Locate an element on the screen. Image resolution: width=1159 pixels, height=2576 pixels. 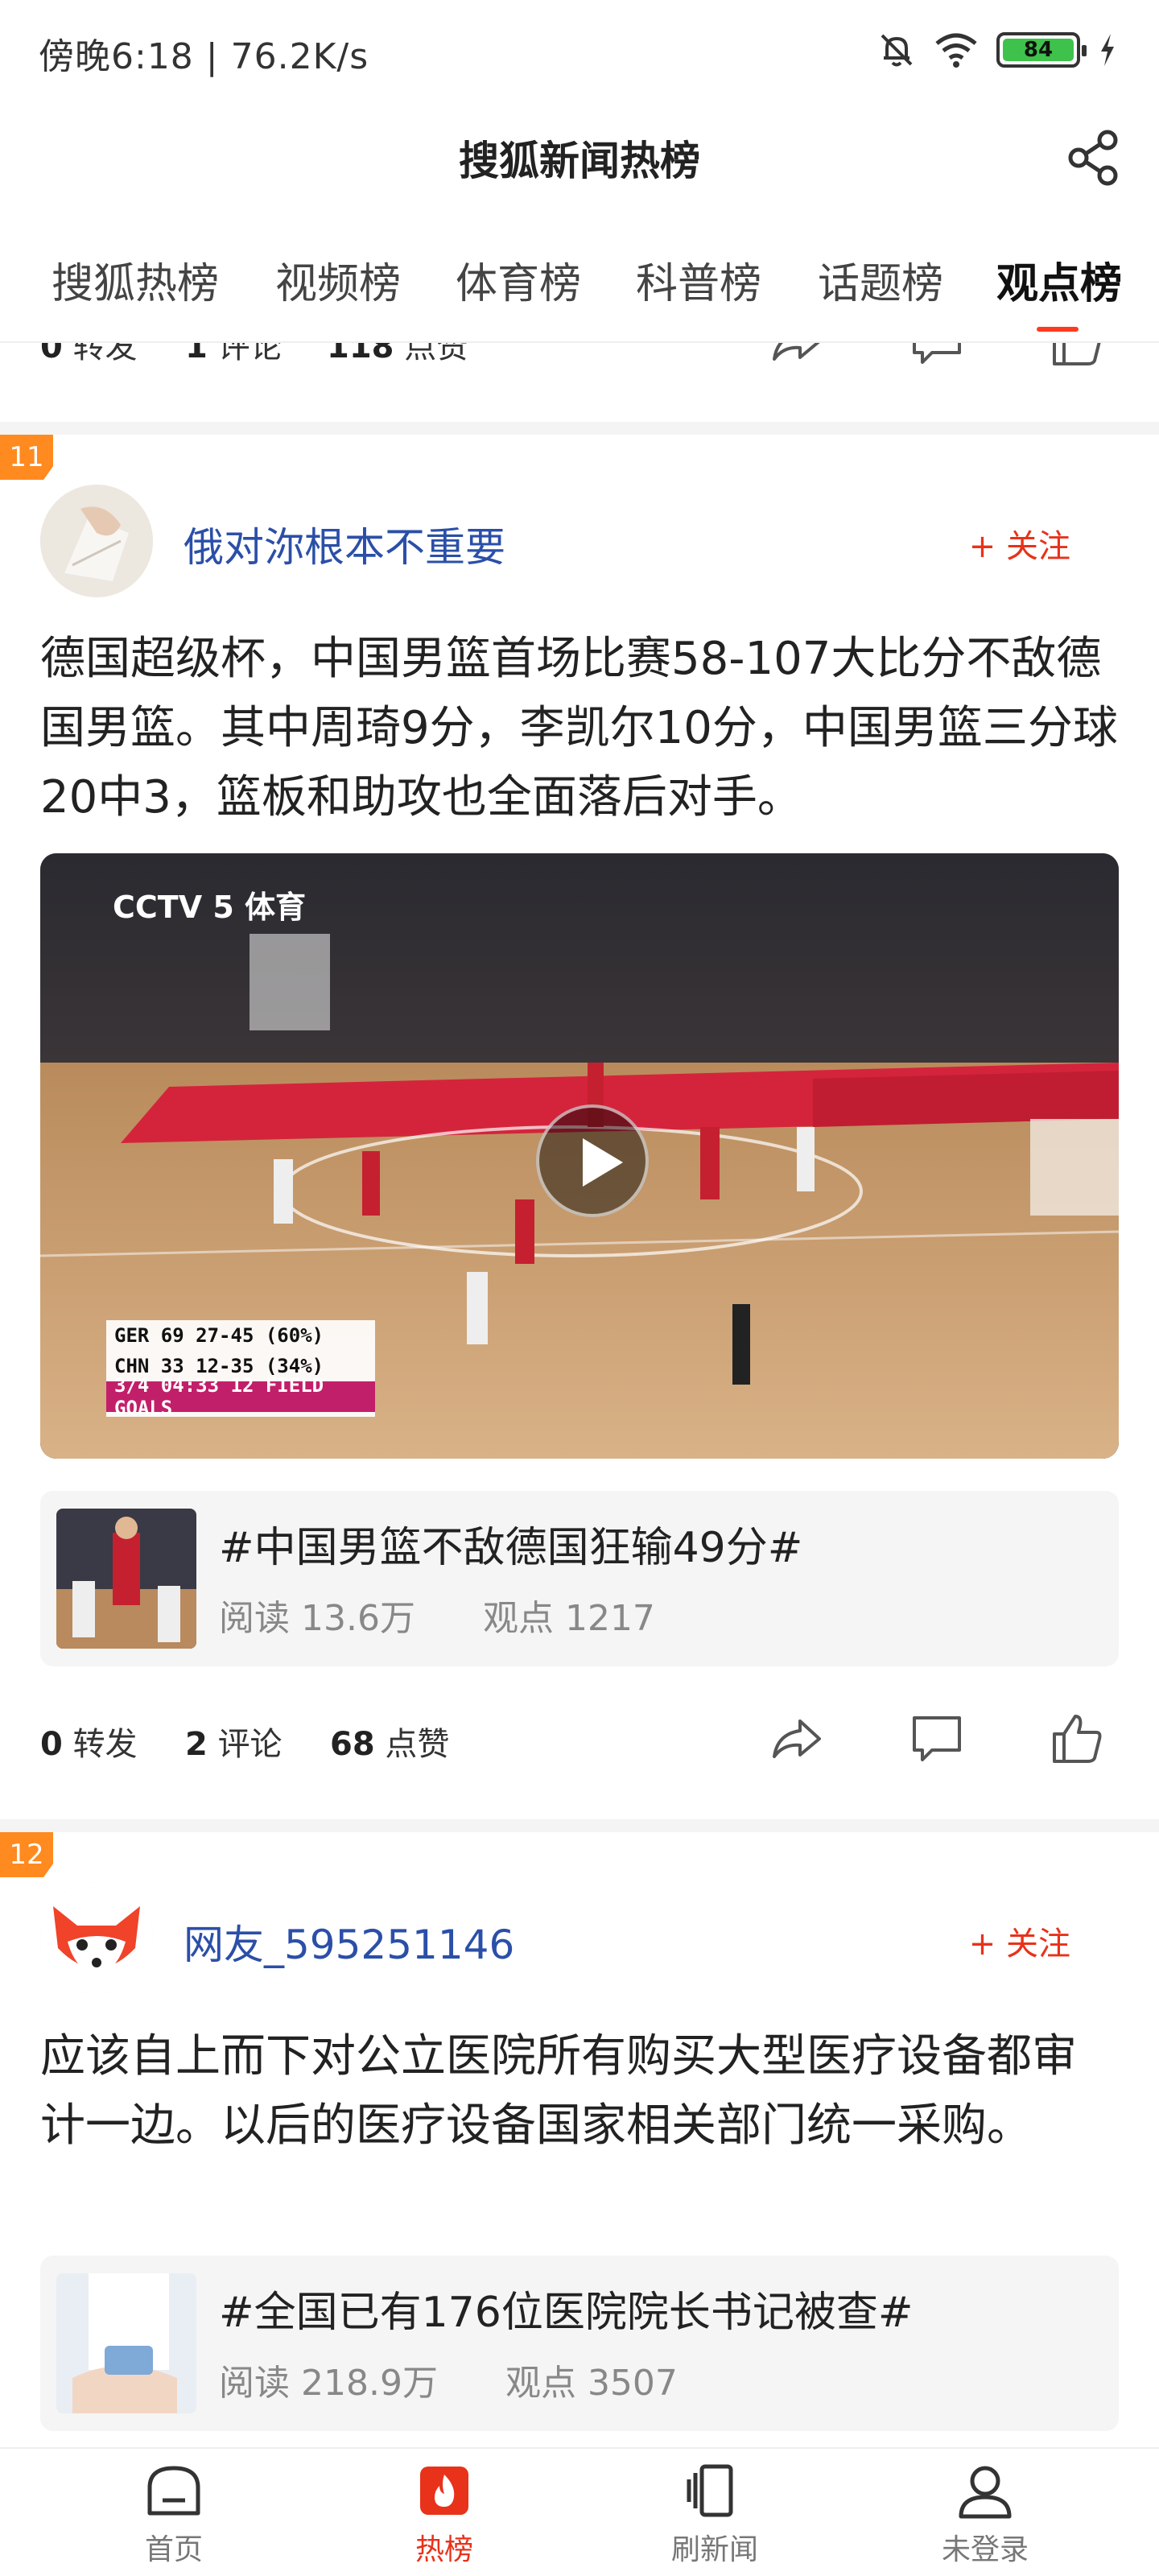
scoreboard-row: 3/4 04:33 12 FIELD GOALS is located at coordinates (241, 1396).